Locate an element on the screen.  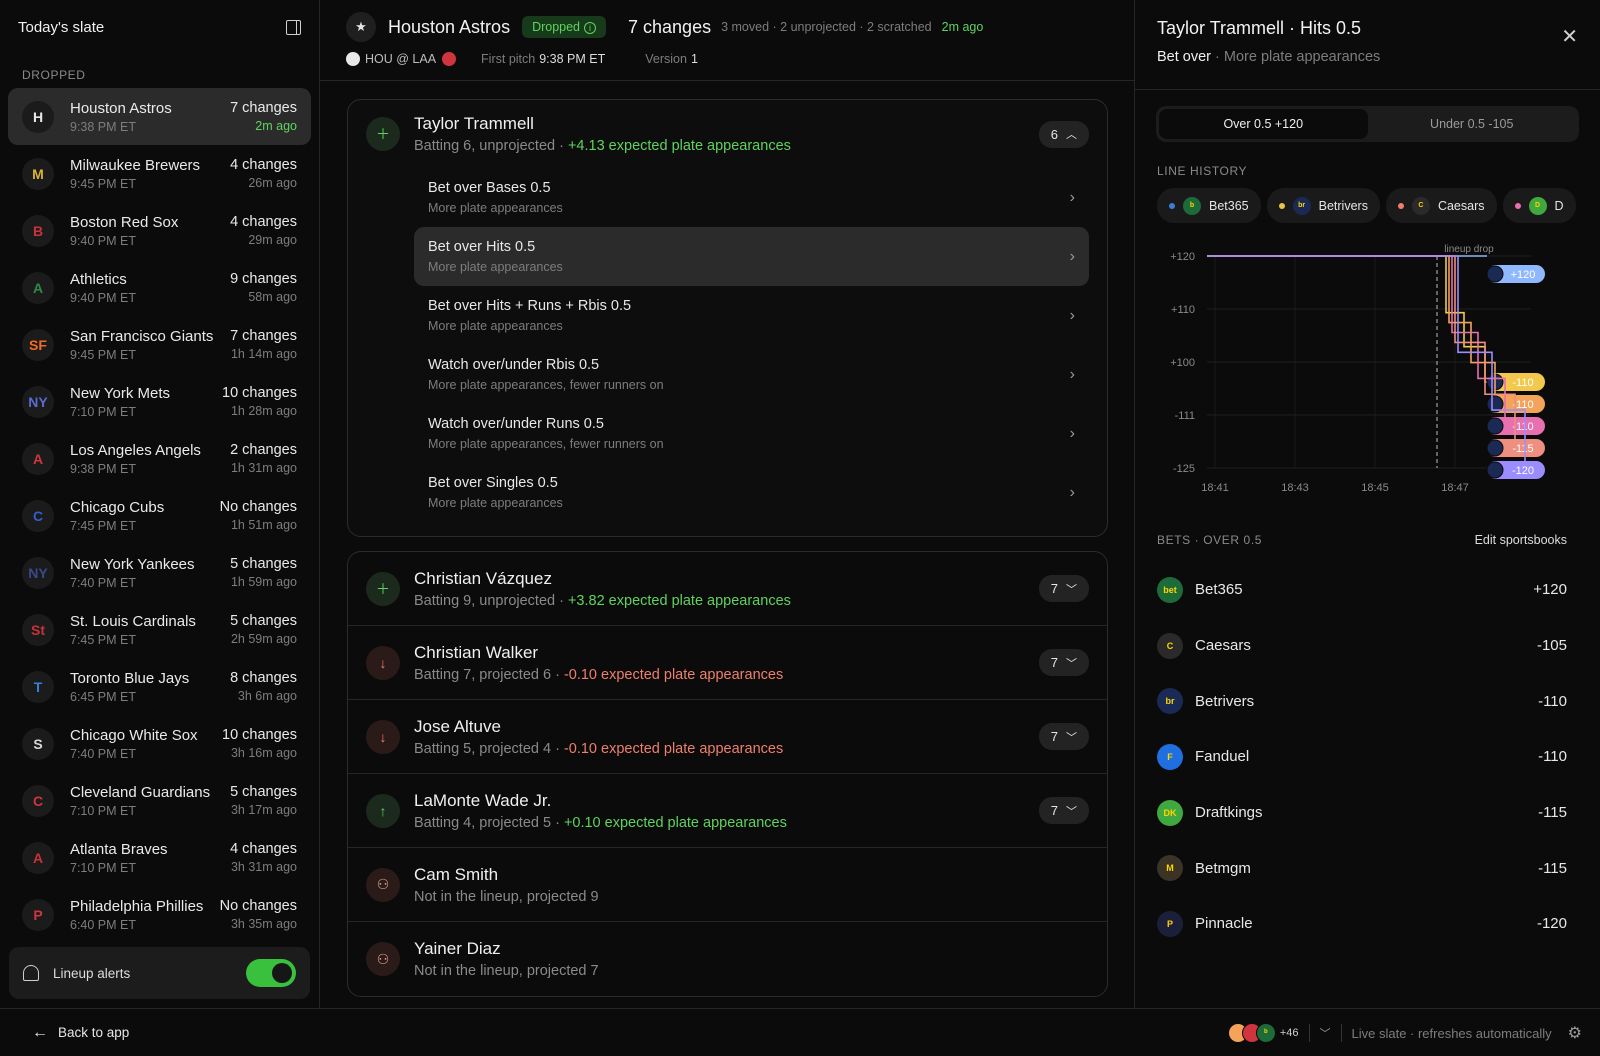
player-status: Not in the lineup, projected 7 is located at coordinates (506, 971).